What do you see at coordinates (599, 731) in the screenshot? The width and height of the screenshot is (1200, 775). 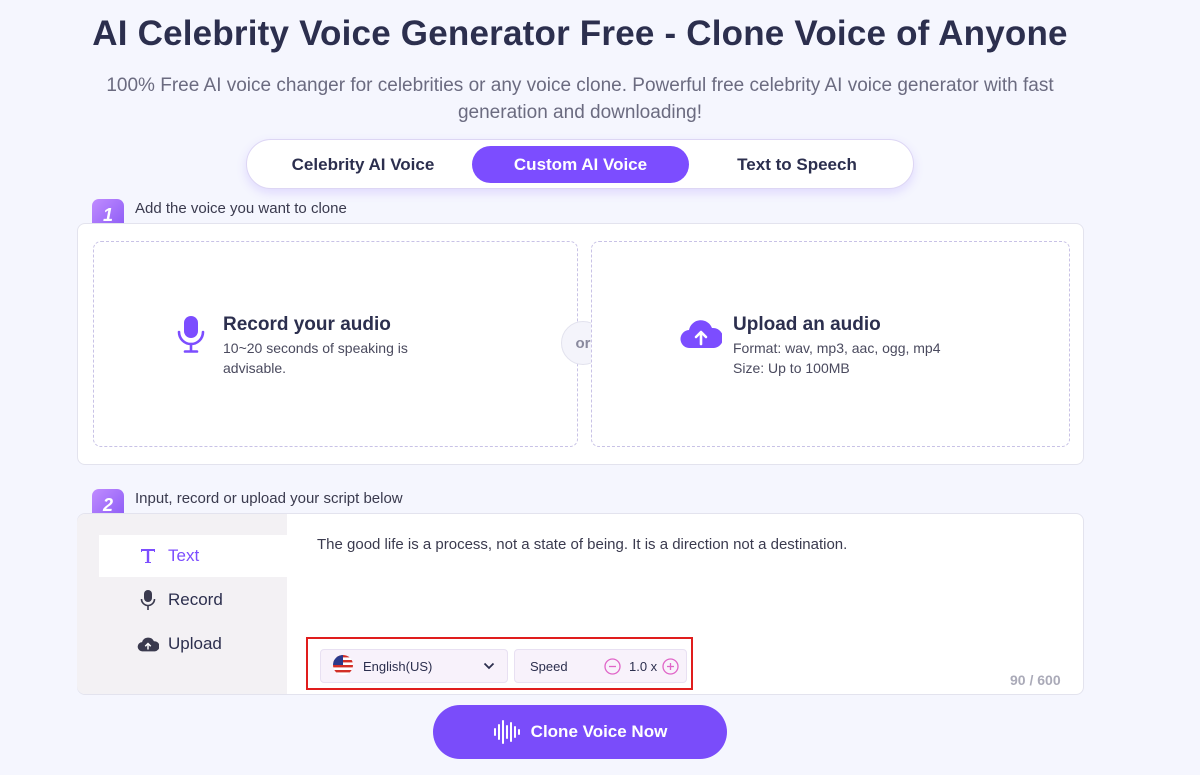 I see `clone-voice-label: Clone Voice Now` at bounding box center [599, 731].